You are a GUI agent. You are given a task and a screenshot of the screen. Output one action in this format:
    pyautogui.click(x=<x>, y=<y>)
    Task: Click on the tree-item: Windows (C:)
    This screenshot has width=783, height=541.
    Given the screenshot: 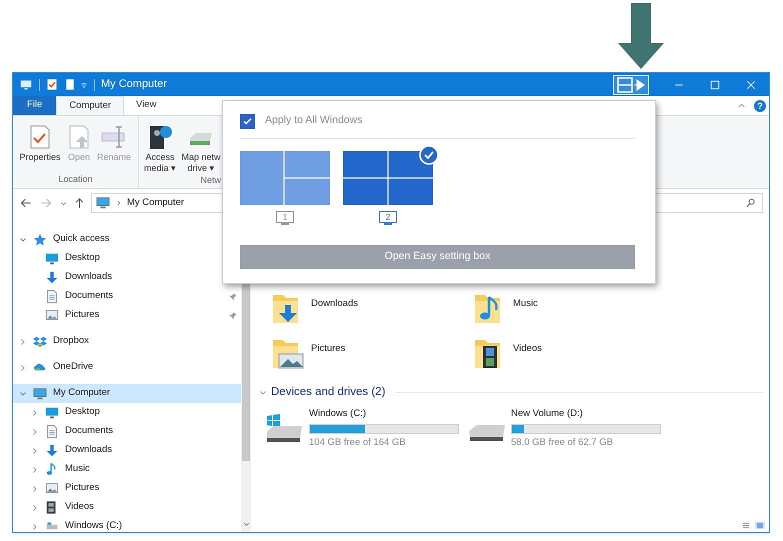 What is the action you would take?
    pyautogui.click(x=127, y=524)
    